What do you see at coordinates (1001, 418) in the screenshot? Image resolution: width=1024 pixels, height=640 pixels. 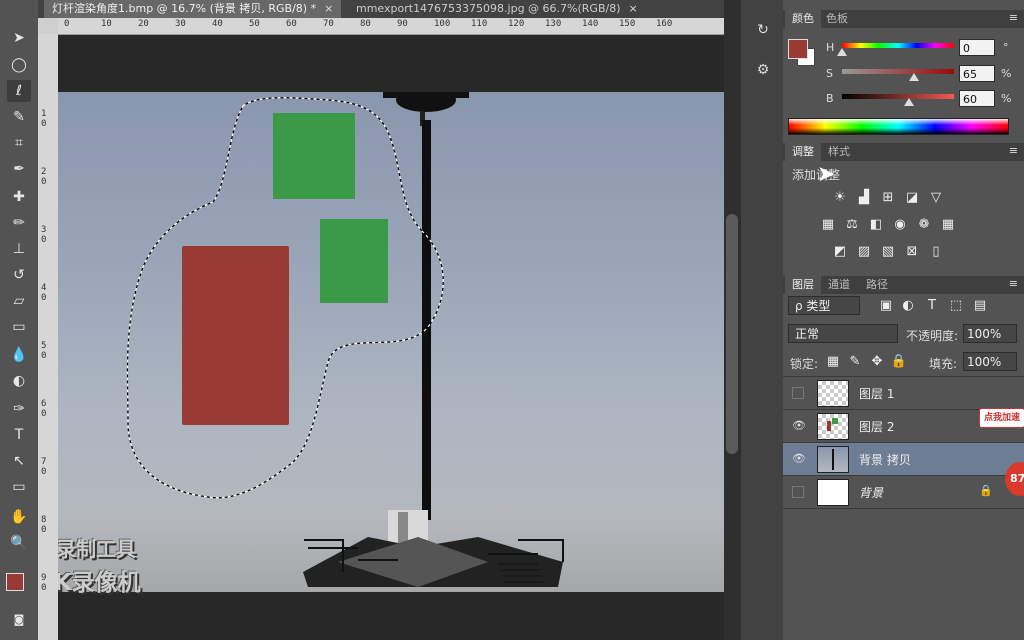 I see `speed-up-badge: 点我加速` at bounding box center [1001, 418].